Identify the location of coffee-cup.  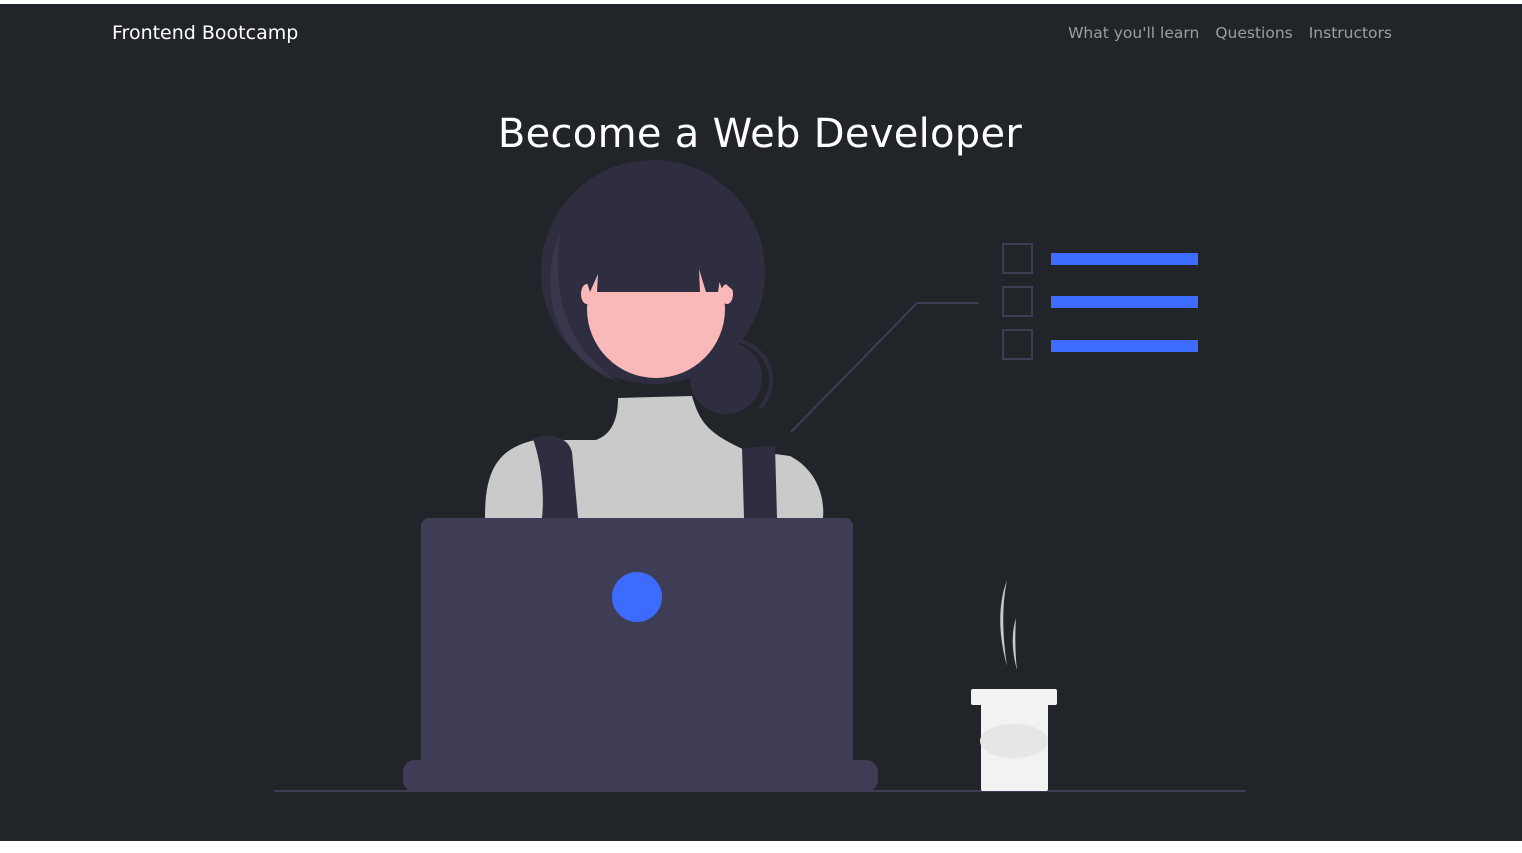
(1014, 685).